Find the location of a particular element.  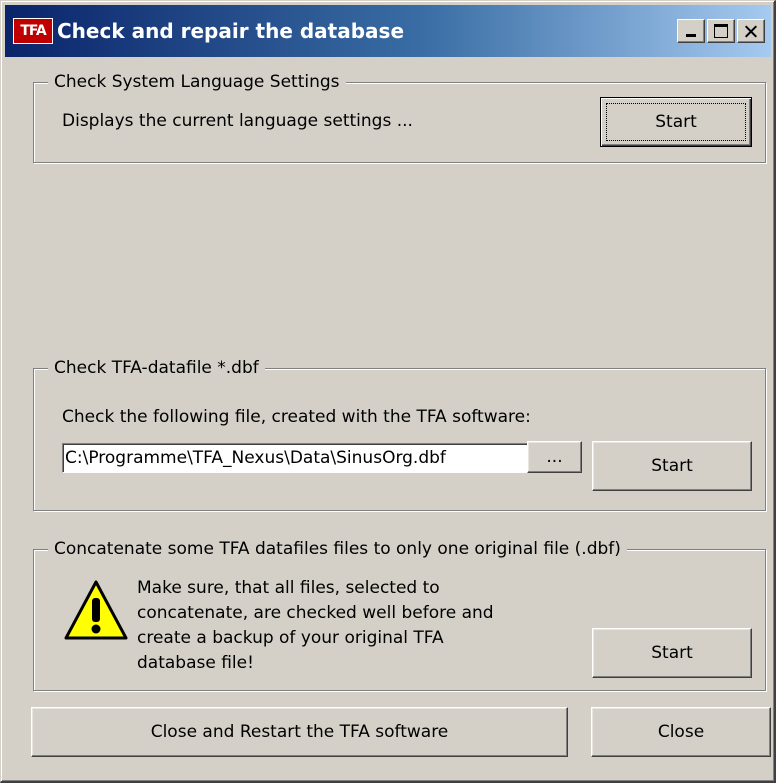

close-button: Close is located at coordinates (681, 732).